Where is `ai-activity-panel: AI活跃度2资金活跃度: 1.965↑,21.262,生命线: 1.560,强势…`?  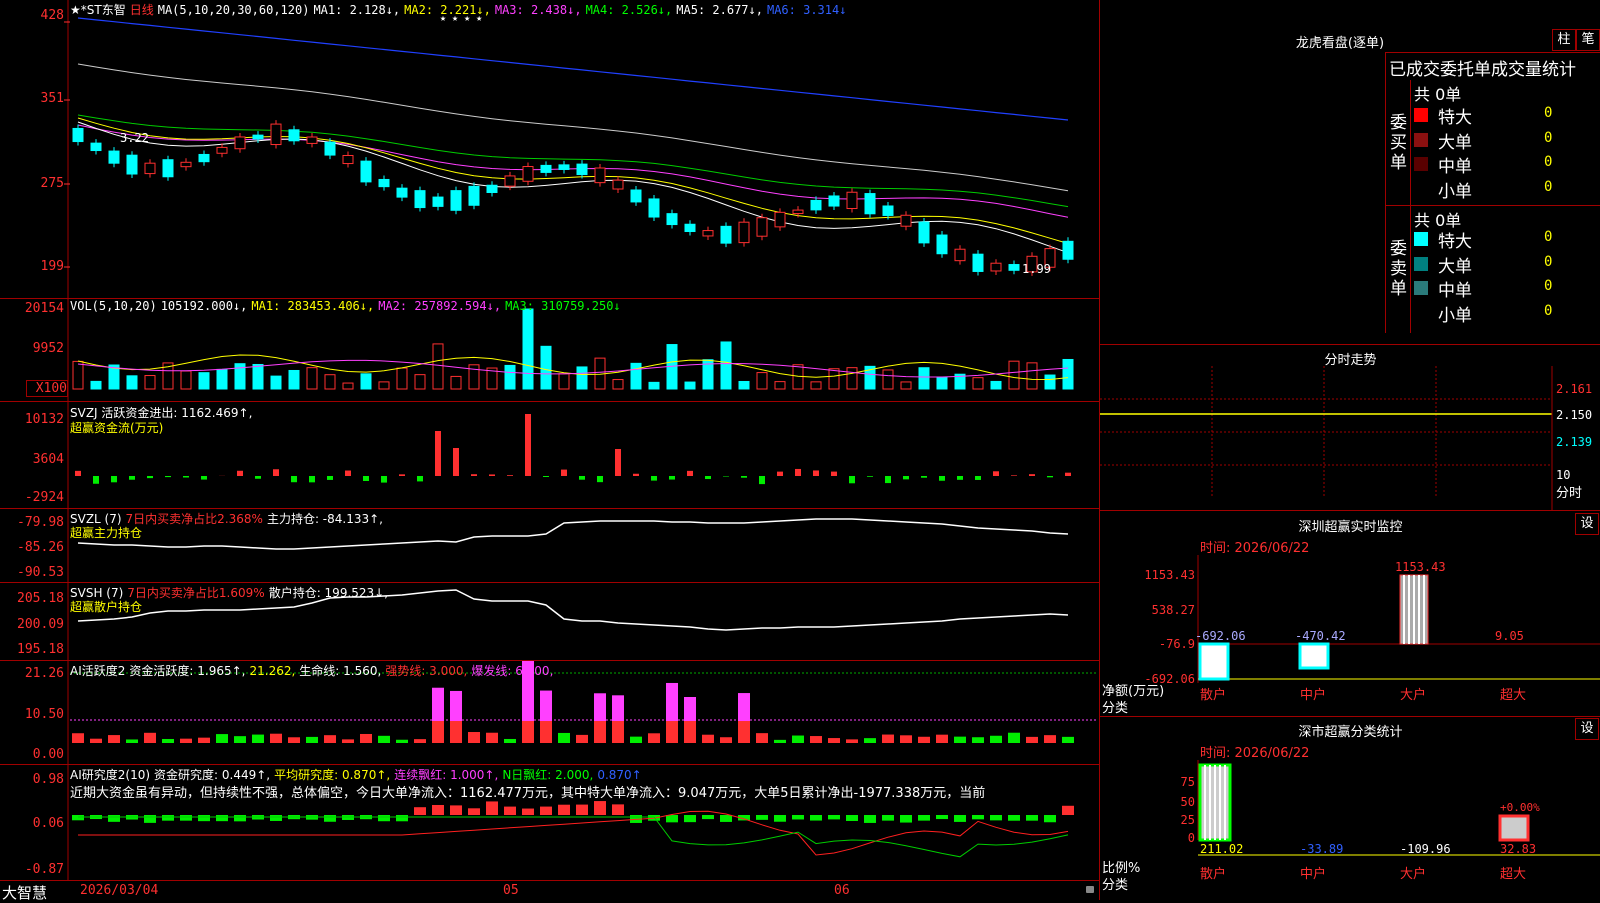 ai-activity-panel: AI活跃度2资金活跃度: 1.965↑,21.262,生命线: 1.560,强势… is located at coordinates (549, 712).